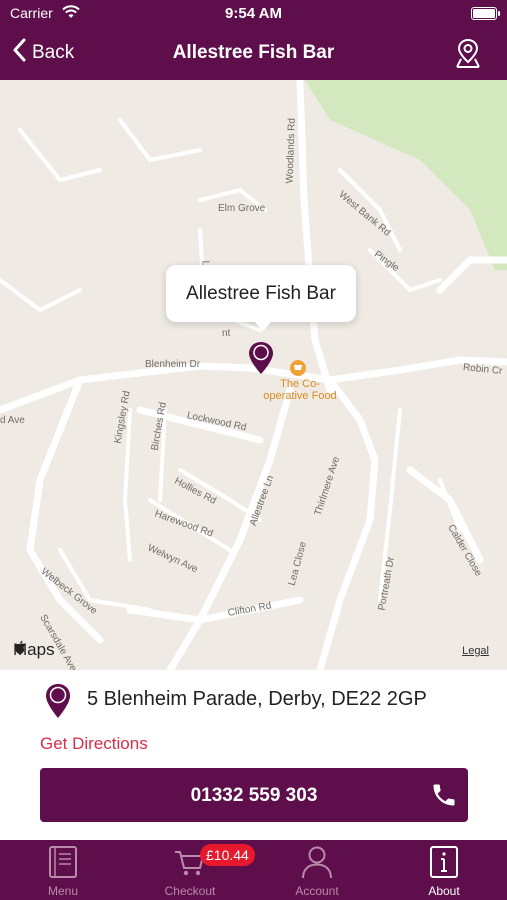 The width and height of the screenshot is (507, 900). What do you see at coordinates (261, 293) in the screenshot?
I see `callout-title: Allestree Fish Bar` at bounding box center [261, 293].